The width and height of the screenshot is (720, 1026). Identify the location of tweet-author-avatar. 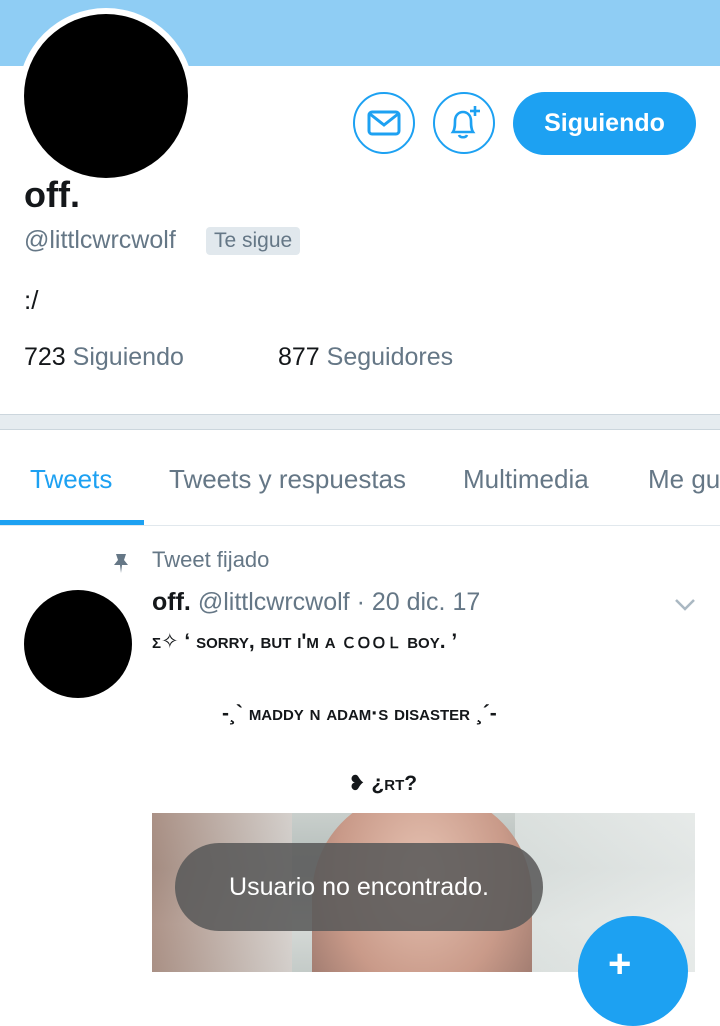
(78, 644).